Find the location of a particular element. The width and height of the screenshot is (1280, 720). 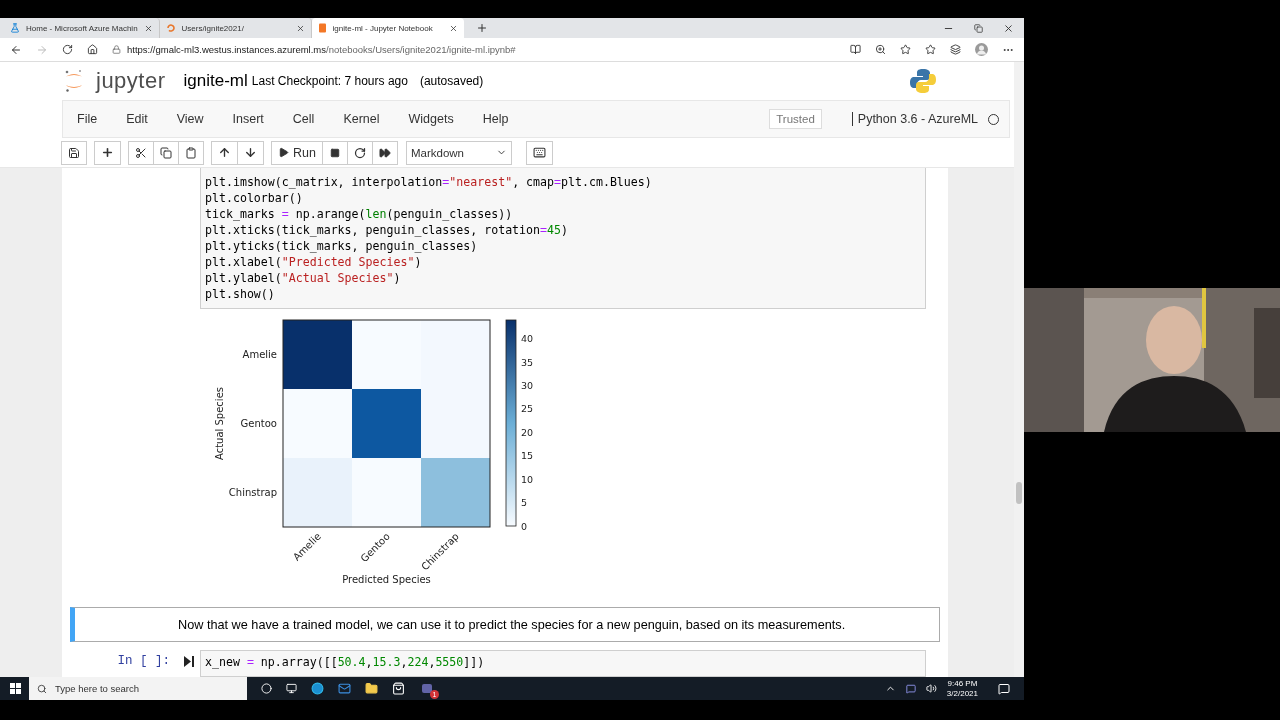

arrow-up-icon is located at coordinates (224, 152).